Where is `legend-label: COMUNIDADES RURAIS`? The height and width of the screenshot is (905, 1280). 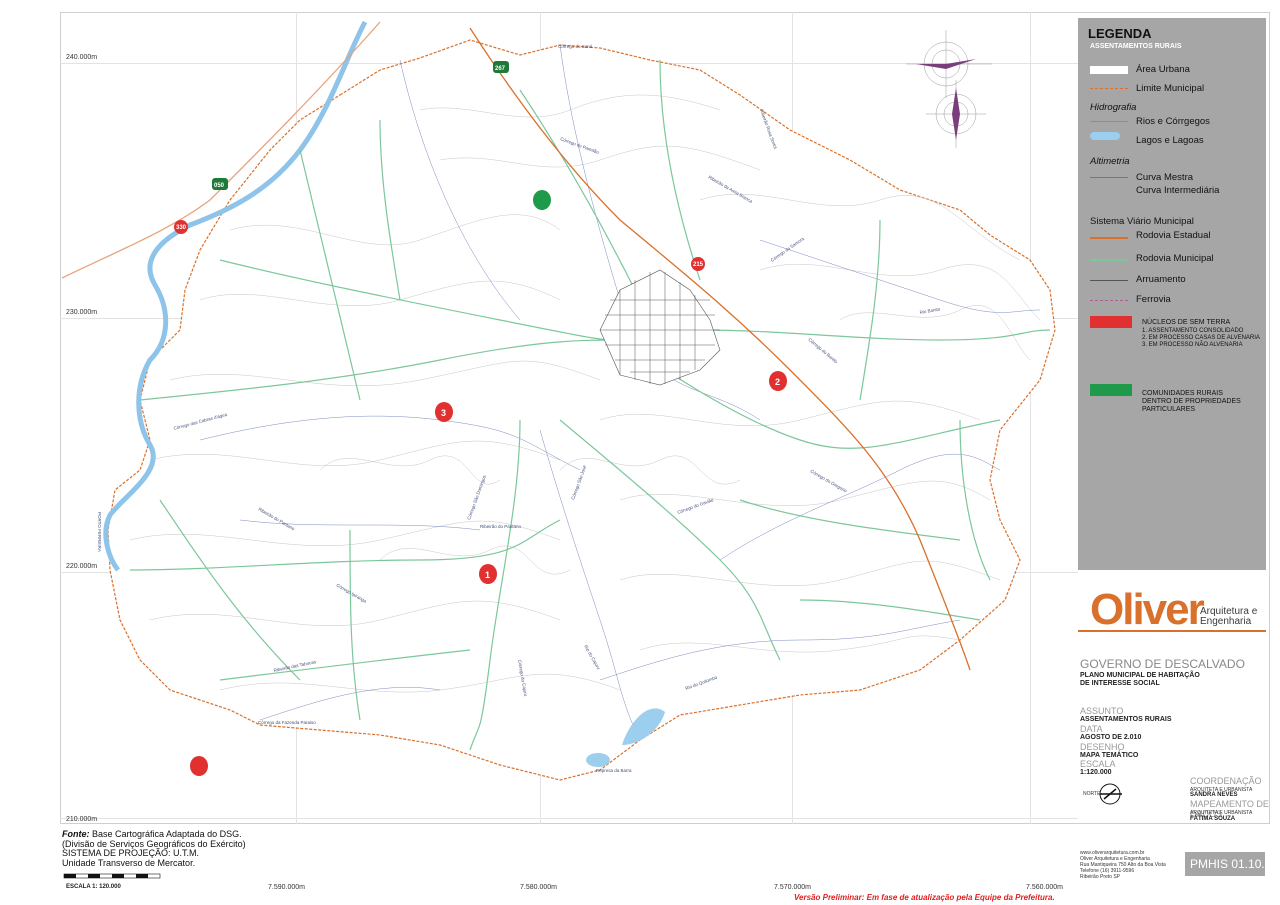
legend-label: COMUNIDADES RURAIS is located at coordinates (1182, 393).